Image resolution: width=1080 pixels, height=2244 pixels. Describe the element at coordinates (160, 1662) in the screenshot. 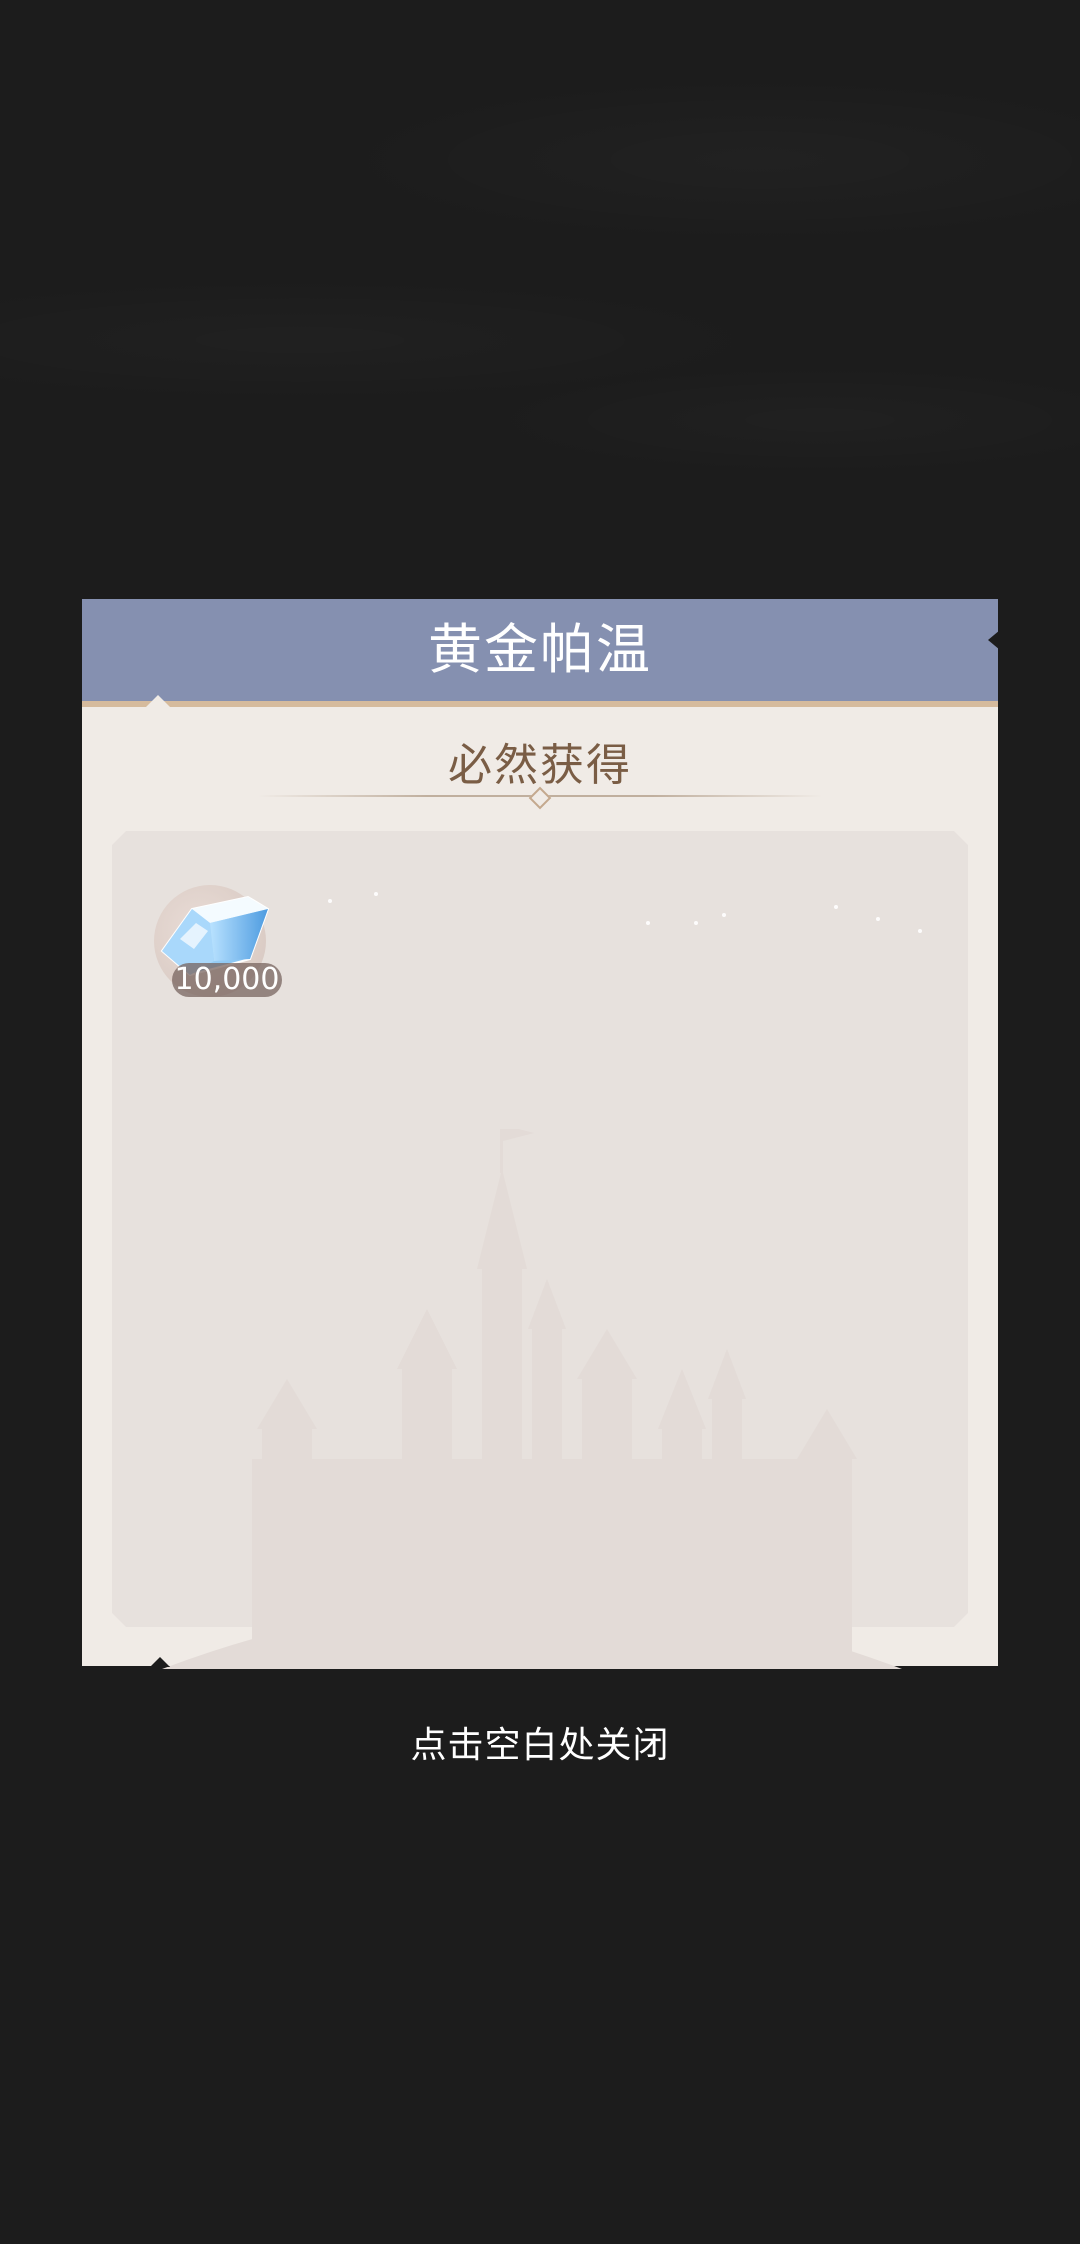

I see `dialog-bottom-notch-decoration` at that location.